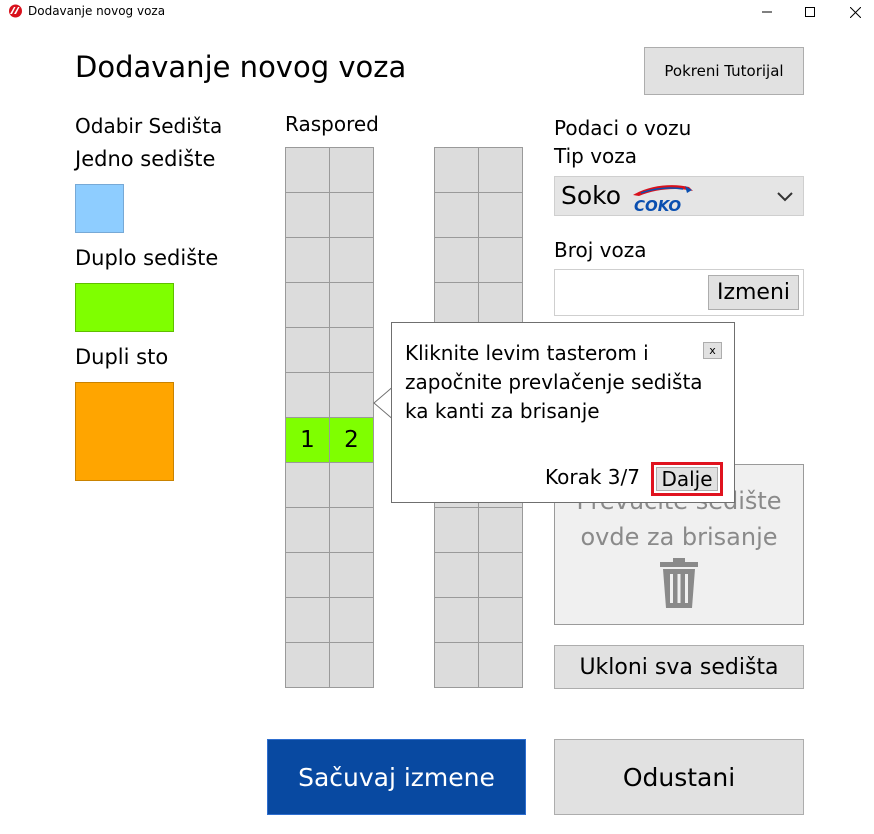 The width and height of the screenshot is (874, 834). Describe the element at coordinates (785, 197) in the screenshot. I see `chevron-down-icon` at that location.